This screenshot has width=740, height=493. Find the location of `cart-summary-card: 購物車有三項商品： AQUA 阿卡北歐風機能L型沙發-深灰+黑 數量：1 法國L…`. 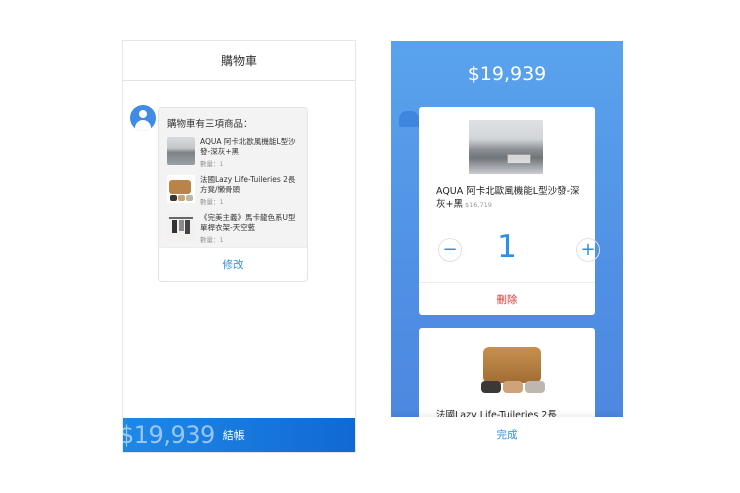

cart-summary-card: 購物車有三項商品： AQUA 阿卡北歐風機能L型沙發-深灰+黑 數量：1 法國L… is located at coordinates (233, 194).